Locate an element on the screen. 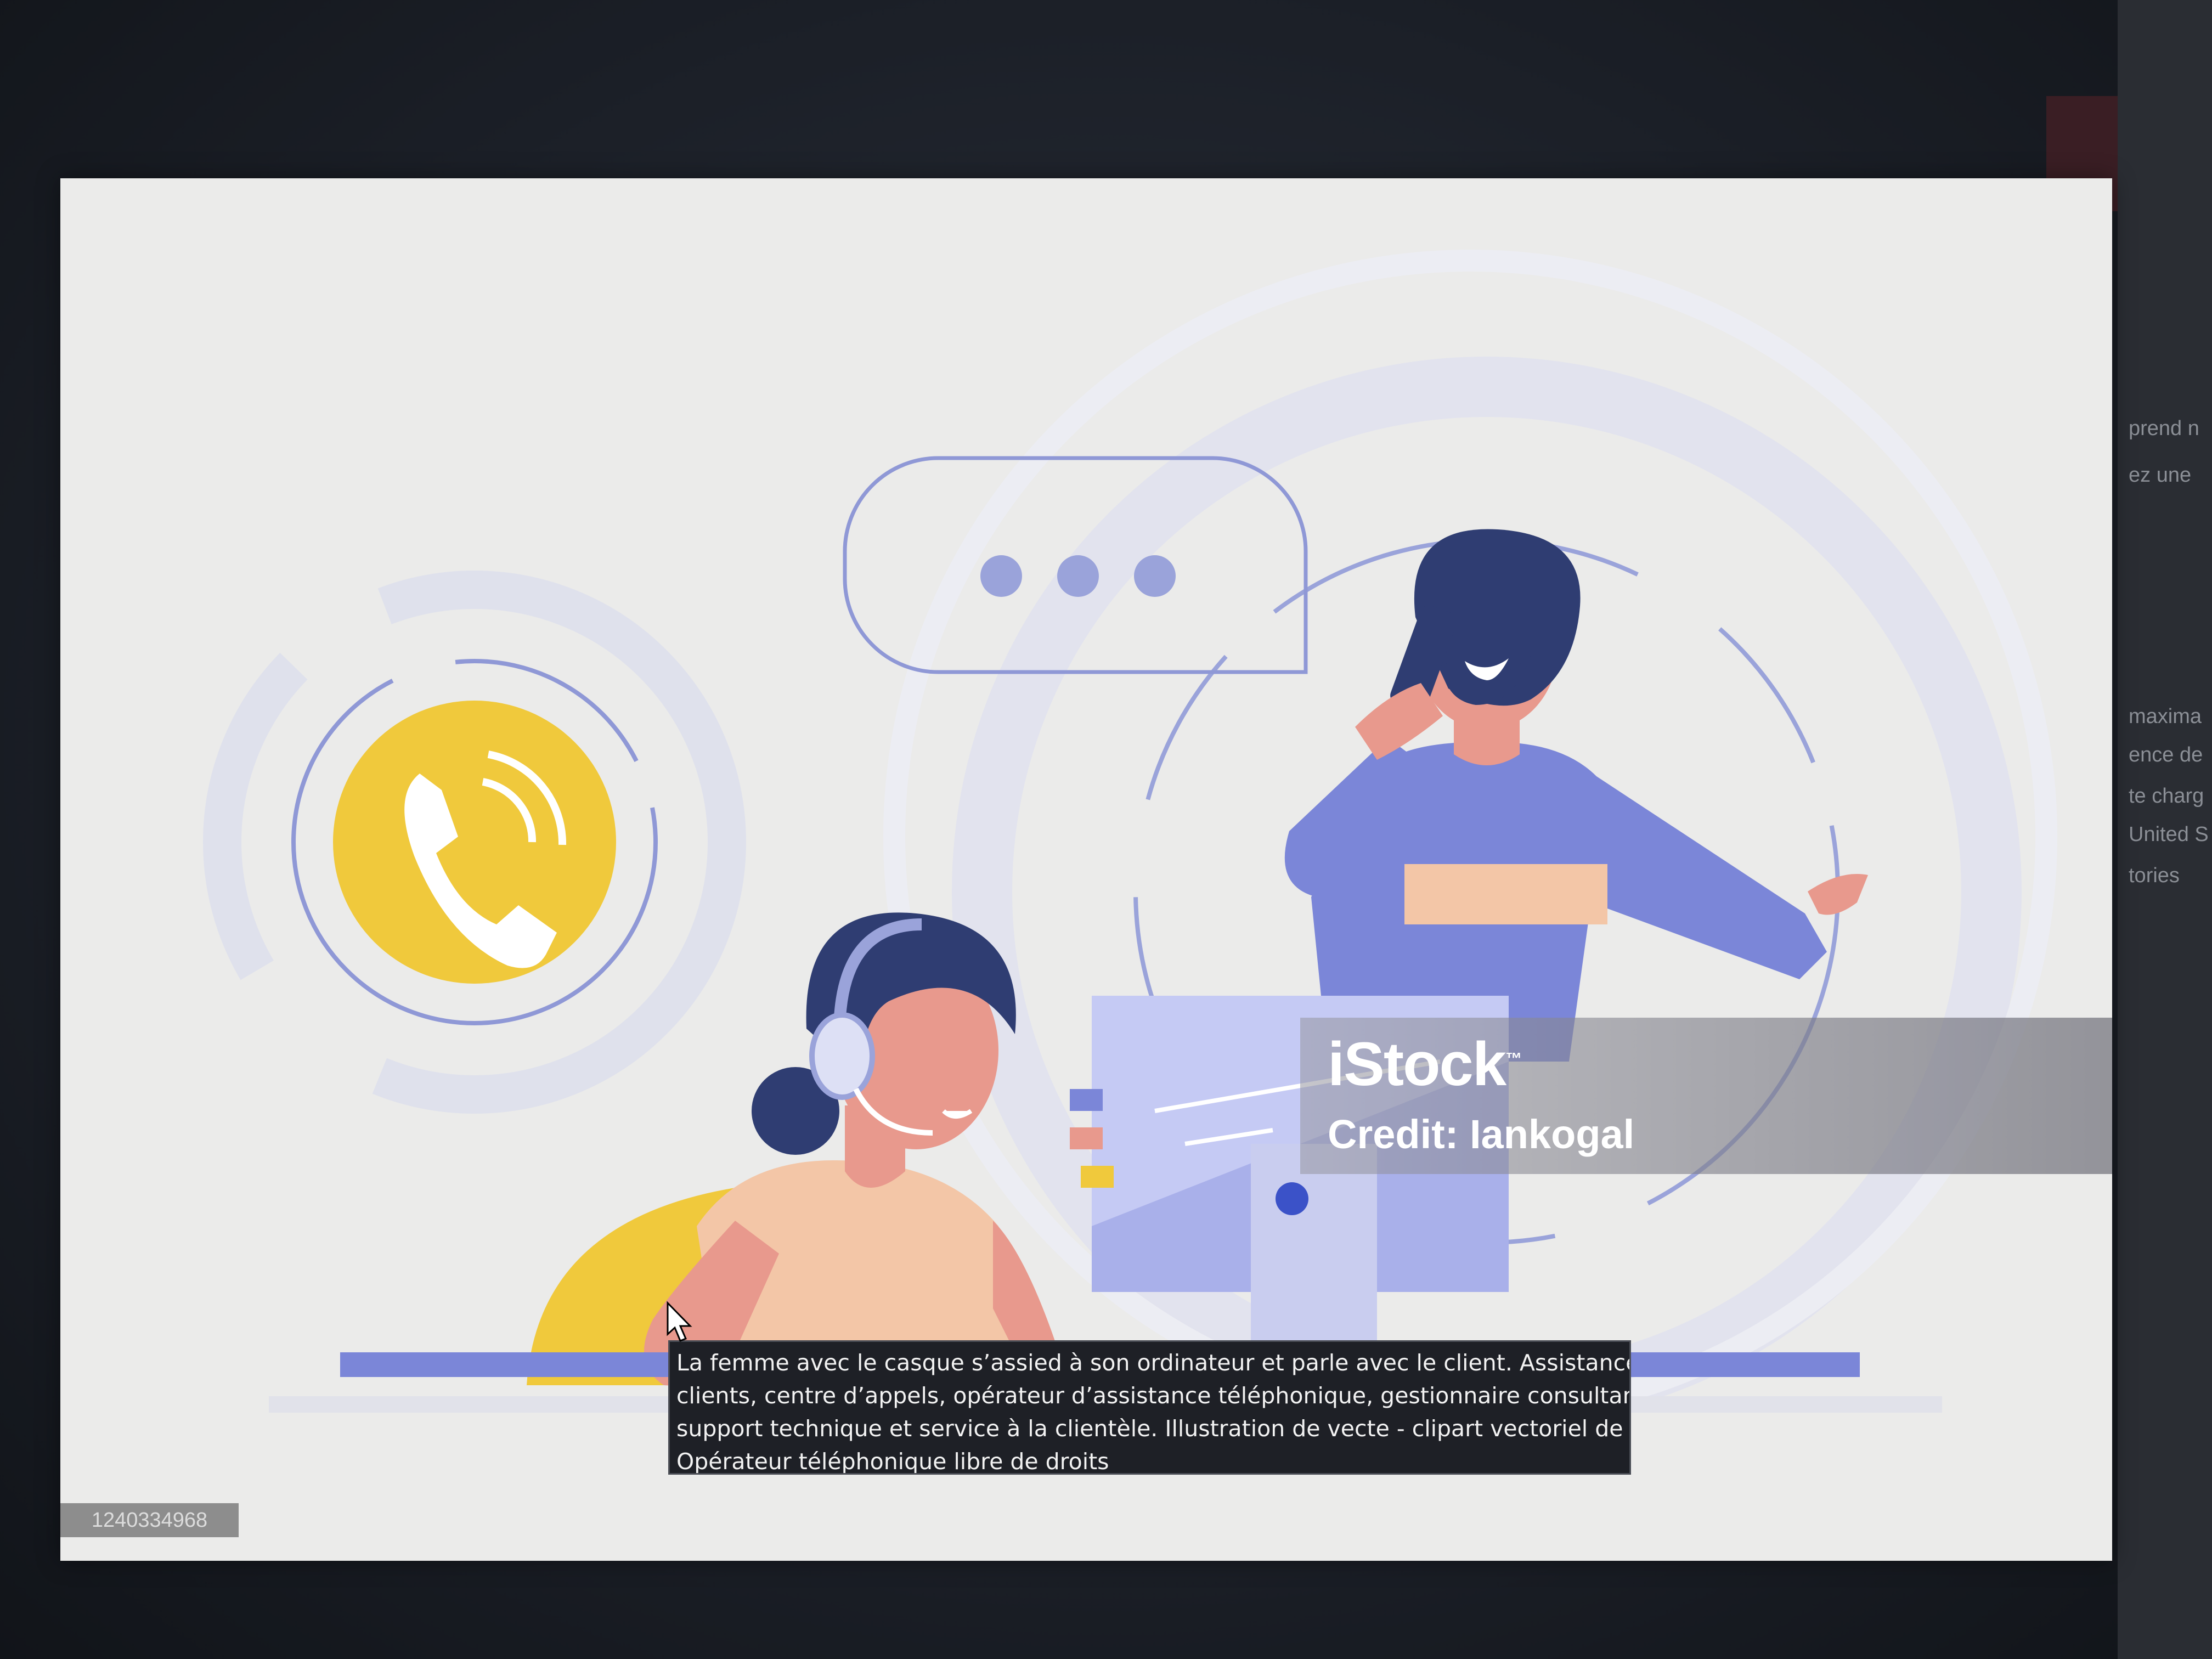 The height and width of the screenshot is (1659, 2212). istock-logo: iStock™ is located at coordinates (1425, 1064).